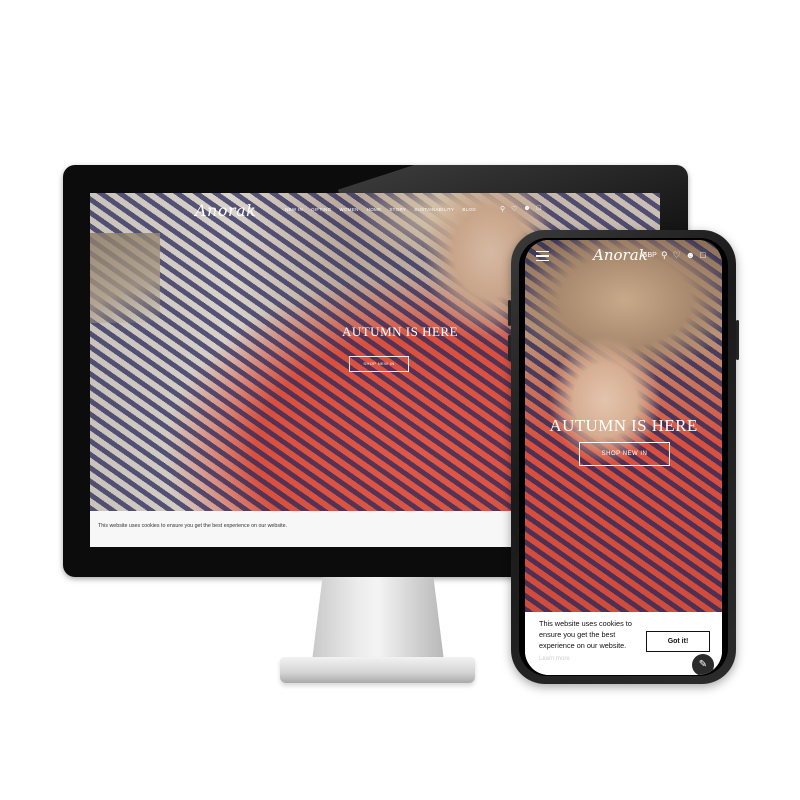 This screenshot has width=800, height=800. What do you see at coordinates (377, 670) in the screenshot?
I see `monitor-stand-base` at bounding box center [377, 670].